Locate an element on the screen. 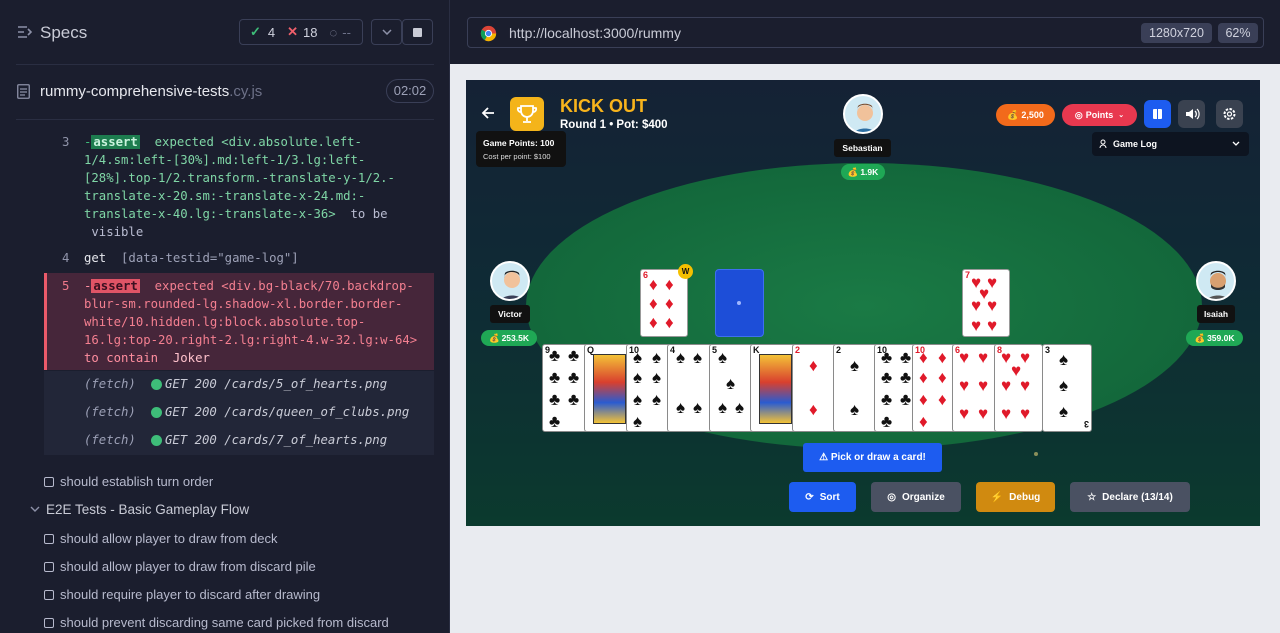  draw-deck is located at coordinates (739, 303).